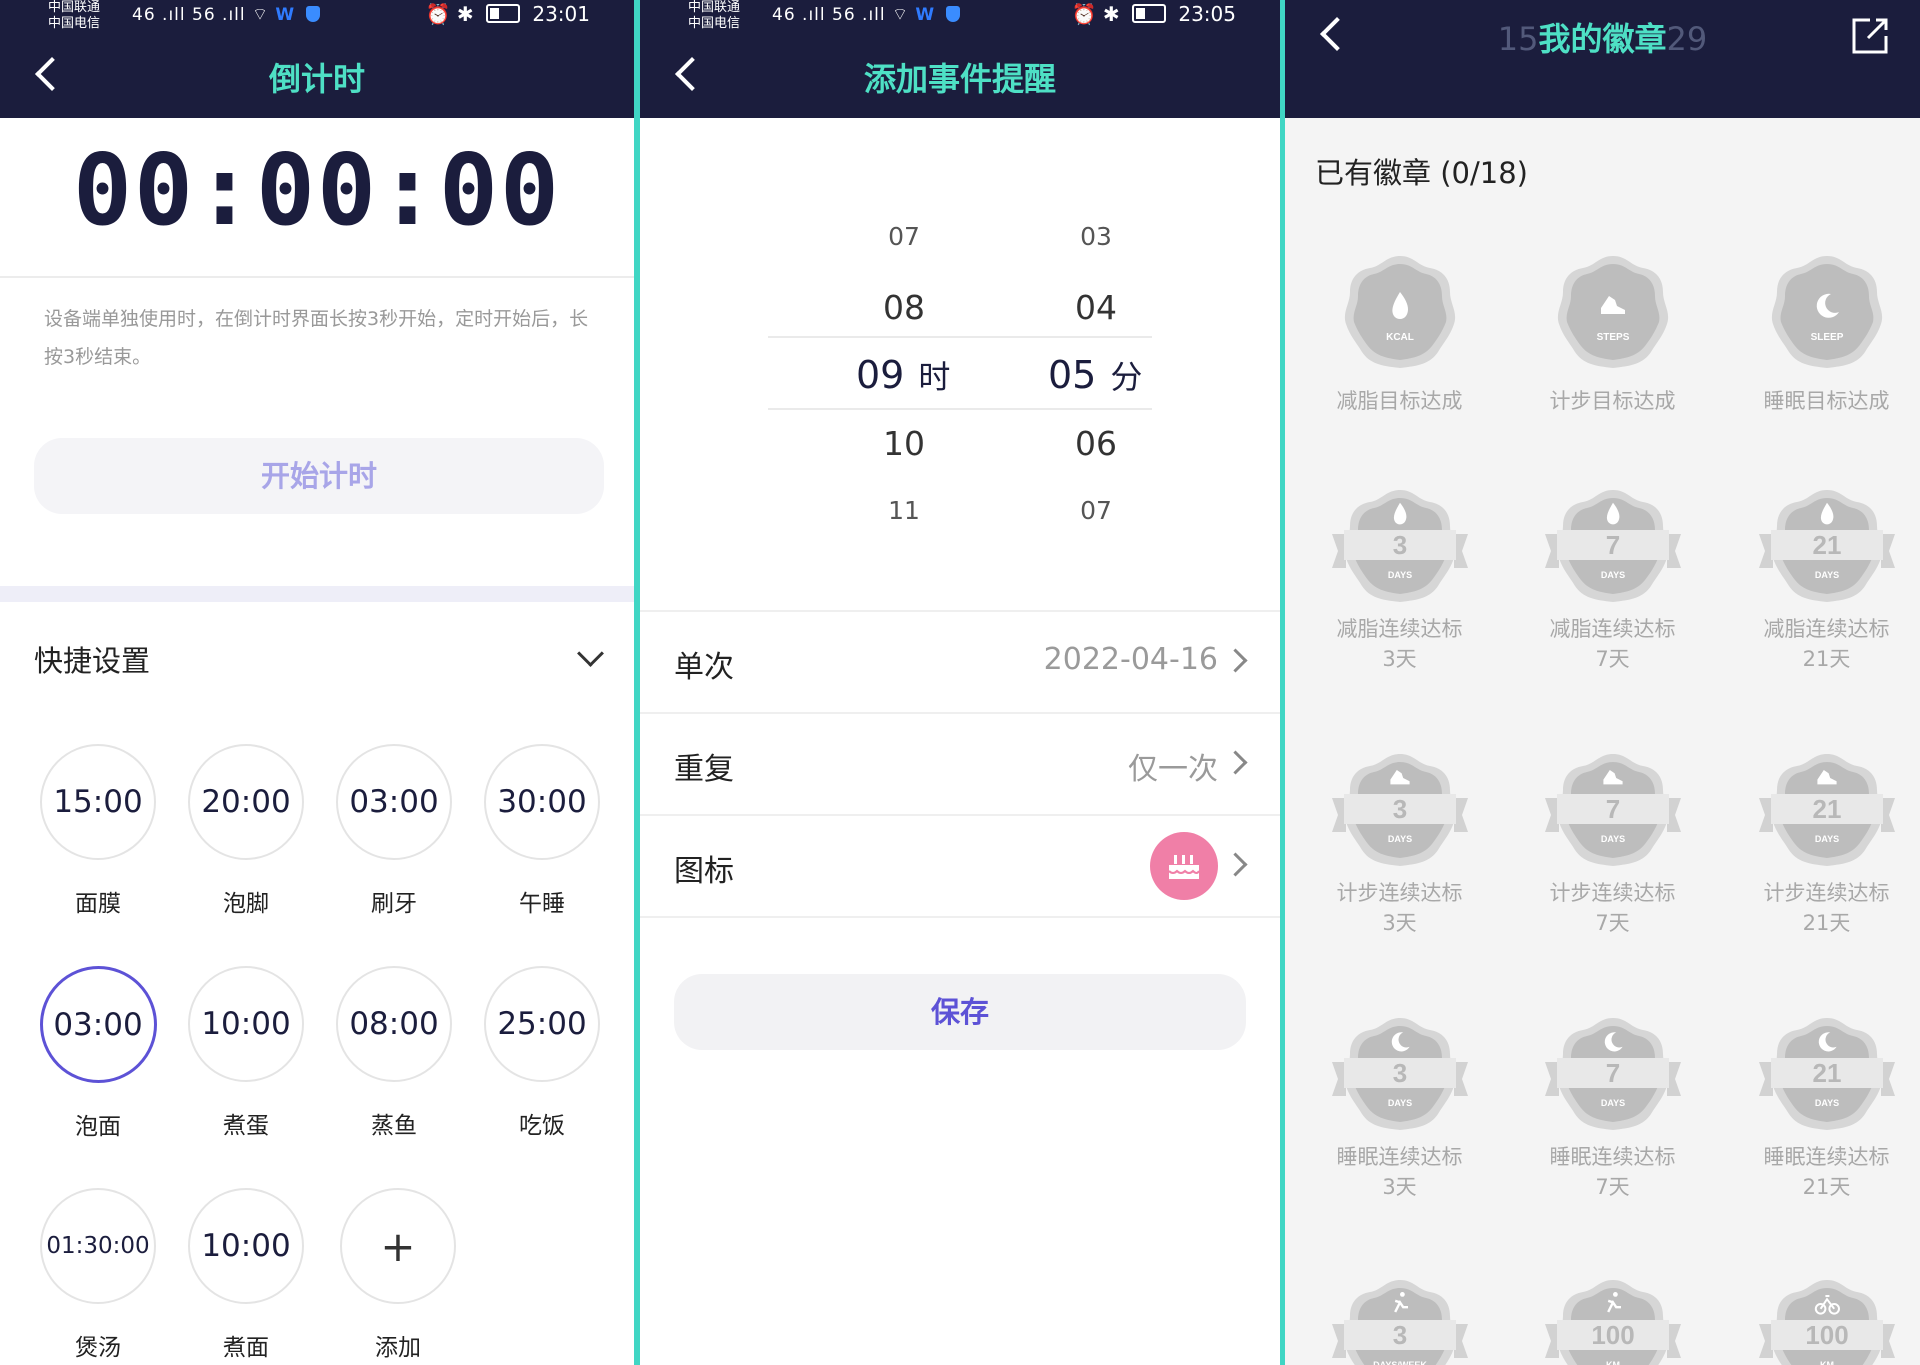 The height and width of the screenshot is (1365, 1920). I want to click on flame-streak-badge-icon: 21 DAYS, so click(1826, 546).